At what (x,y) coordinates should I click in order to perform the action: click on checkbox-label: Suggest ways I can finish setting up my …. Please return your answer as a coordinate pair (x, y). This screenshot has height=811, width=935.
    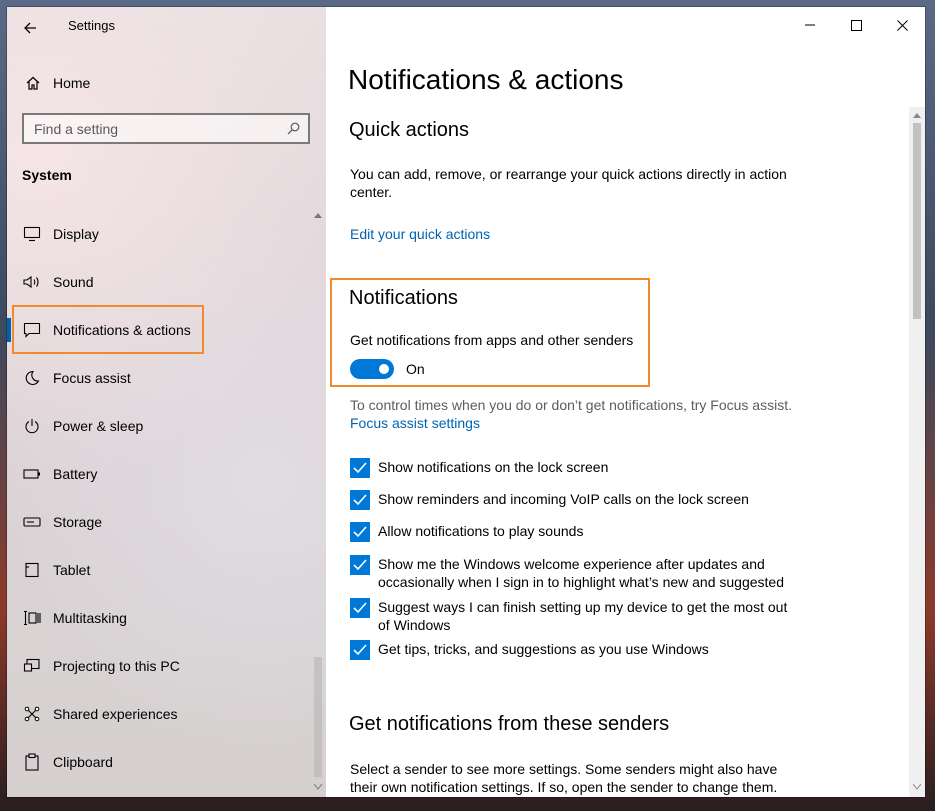
    Looking at the image, I should click on (583, 616).